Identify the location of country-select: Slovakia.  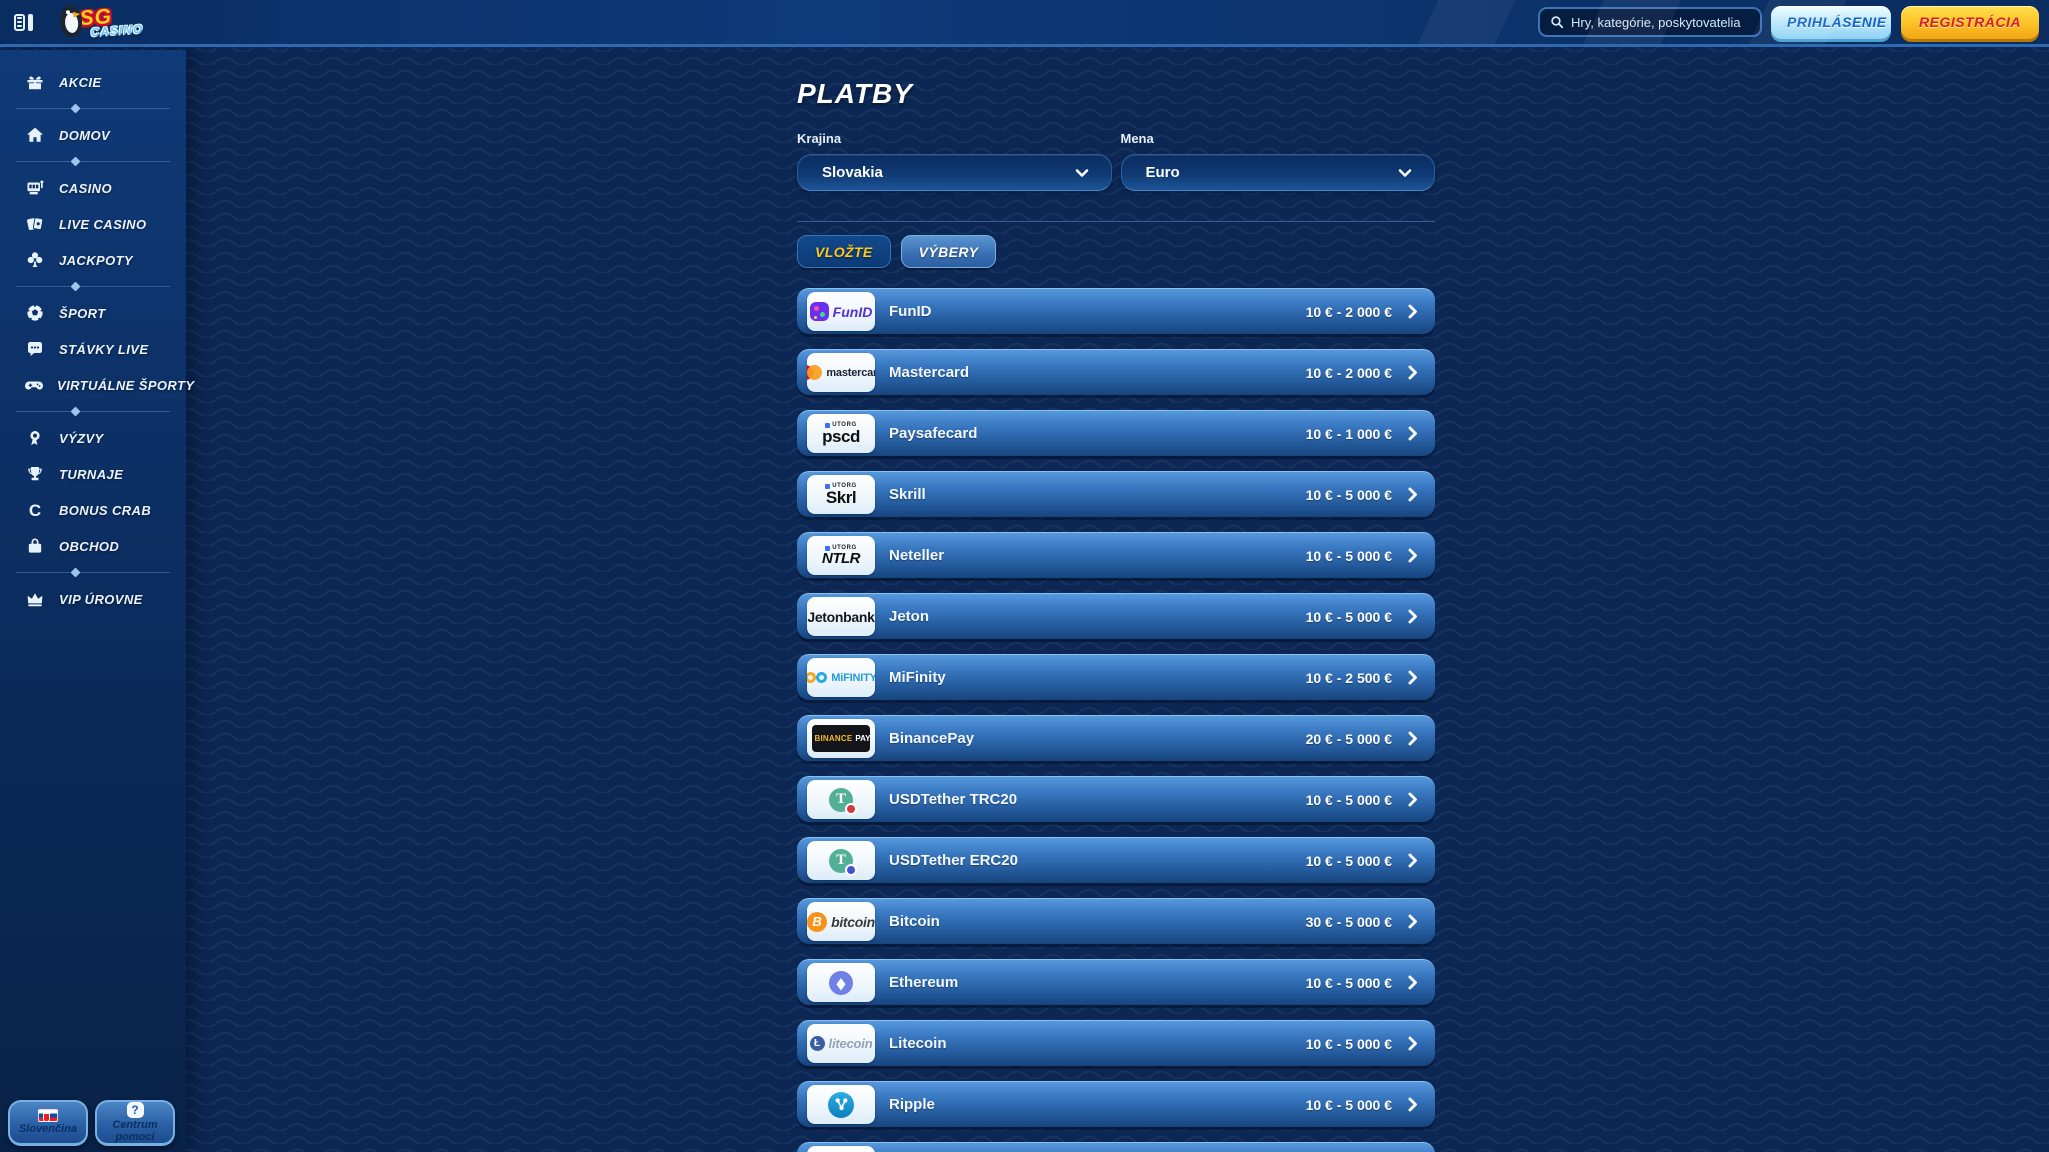
(954, 172).